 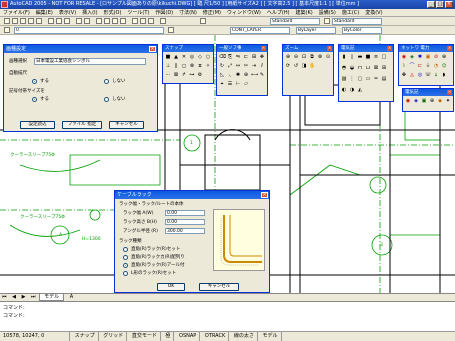 I want to click on rotate-icon: ↻, so click(x=222, y=66).